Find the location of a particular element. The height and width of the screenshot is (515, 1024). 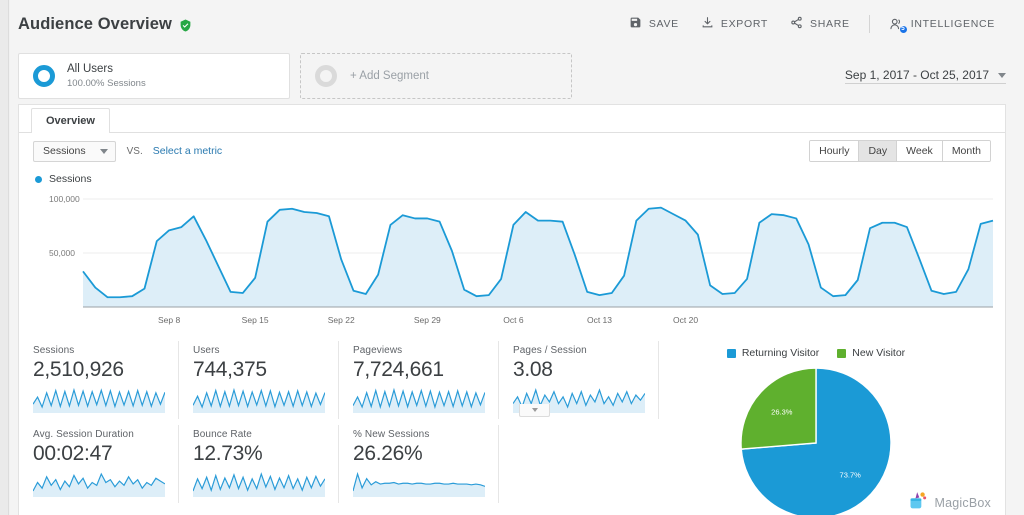

left-rail is located at coordinates (4, 257).